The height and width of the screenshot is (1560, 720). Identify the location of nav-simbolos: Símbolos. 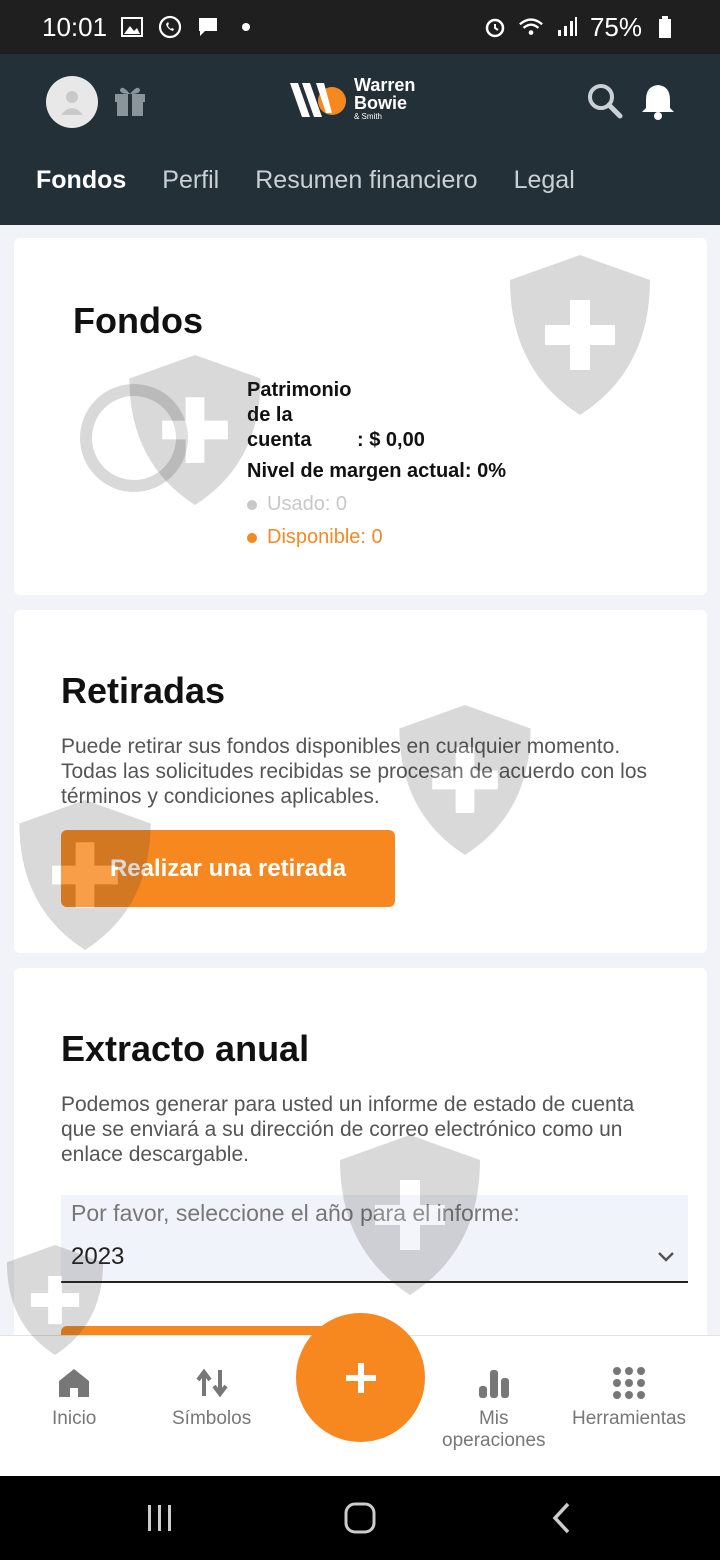
(211, 1398).